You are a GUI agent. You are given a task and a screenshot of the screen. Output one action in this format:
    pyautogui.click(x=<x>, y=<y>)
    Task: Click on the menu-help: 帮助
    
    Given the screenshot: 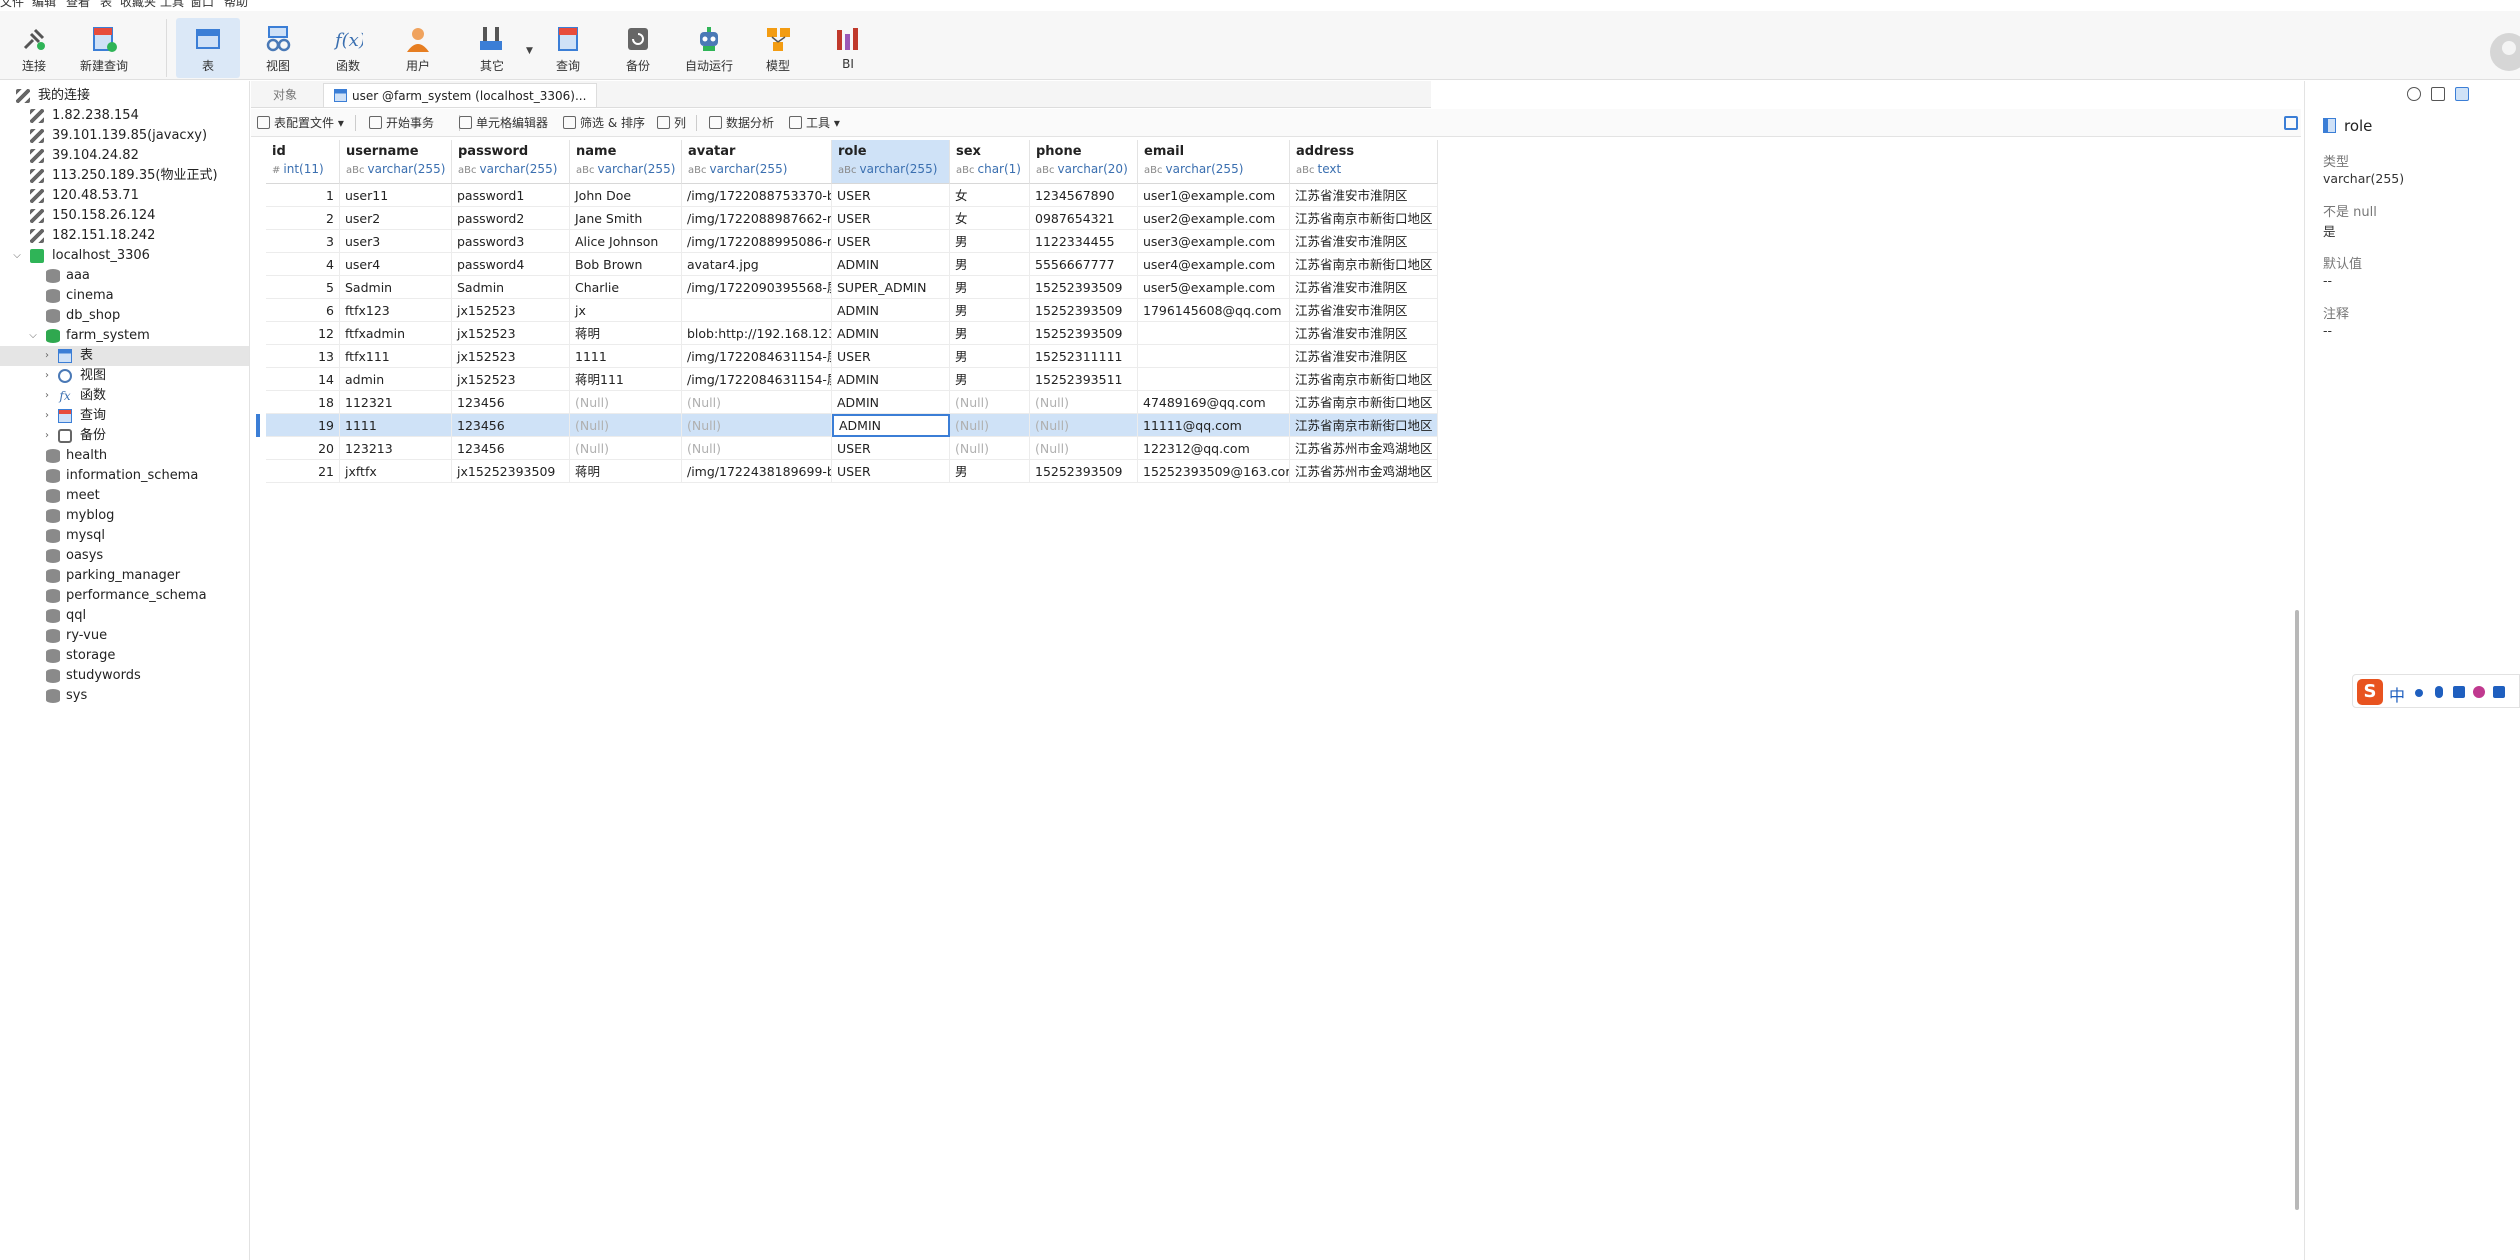 What is the action you would take?
    pyautogui.click(x=236, y=4)
    